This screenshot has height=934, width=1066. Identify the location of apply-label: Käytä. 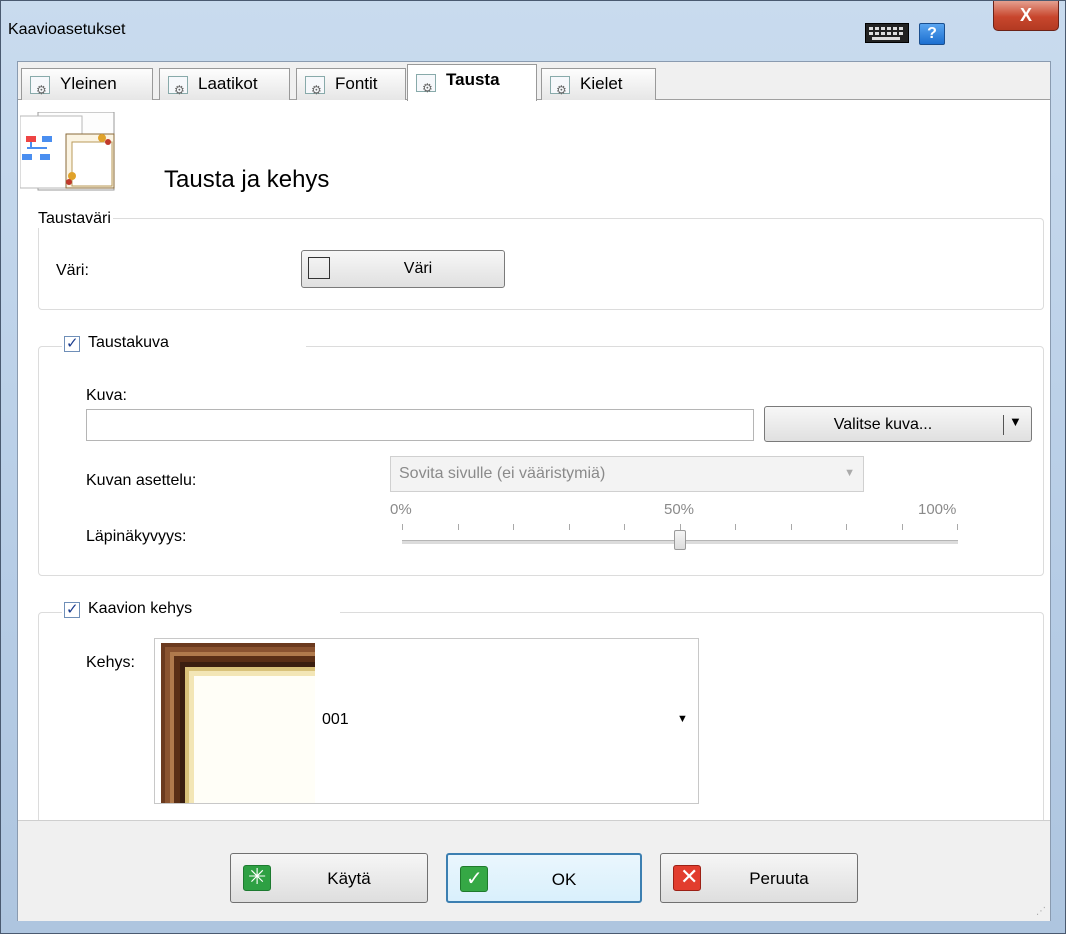
(349, 878).